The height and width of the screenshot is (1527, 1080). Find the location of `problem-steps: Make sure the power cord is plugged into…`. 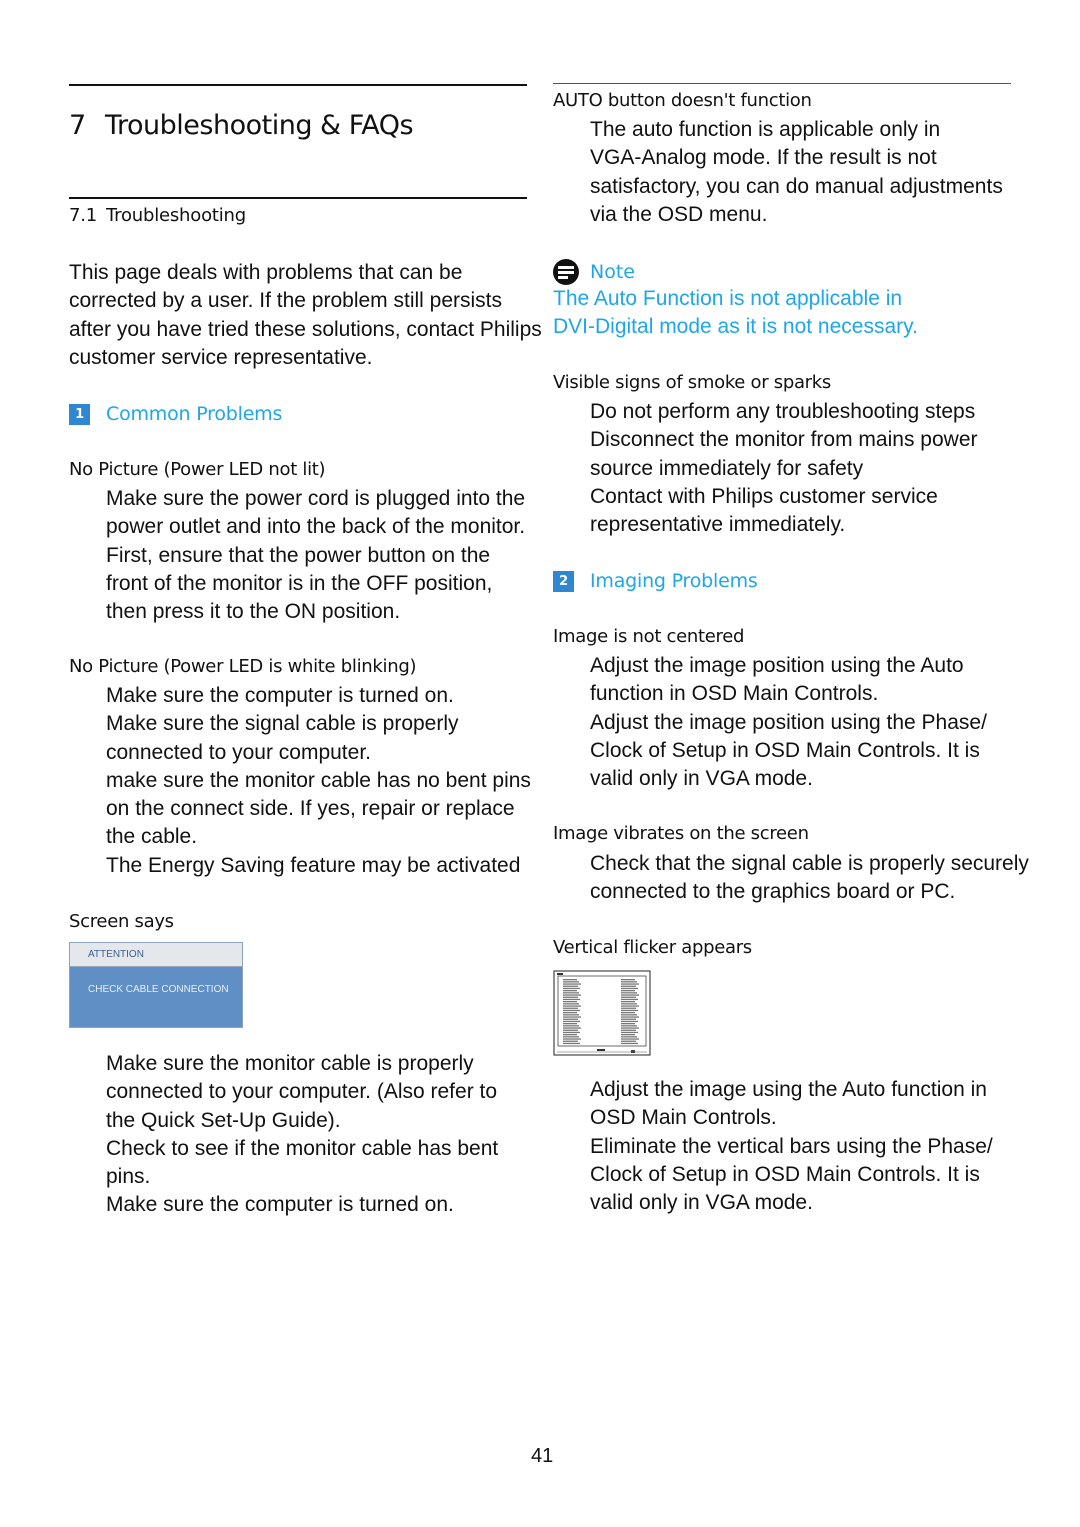

problem-steps: Make sure the power cord is plugged into… is located at coordinates (329, 555).